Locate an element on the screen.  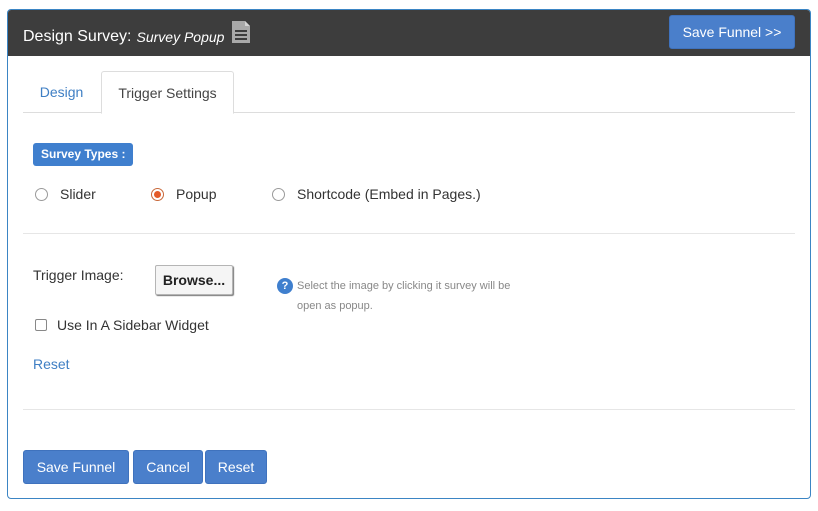
sidebar-widget-checkbox is located at coordinates (41, 325).